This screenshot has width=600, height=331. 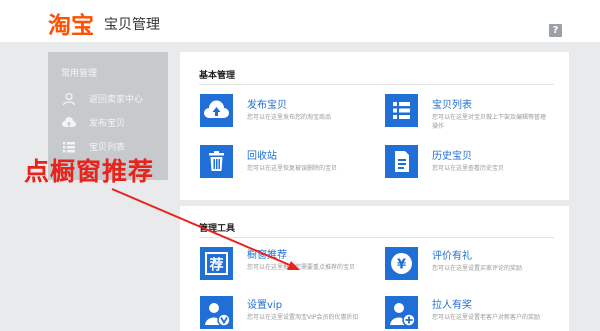 What do you see at coordinates (205, 229) in the screenshot?
I see `red-arrow-icon` at bounding box center [205, 229].